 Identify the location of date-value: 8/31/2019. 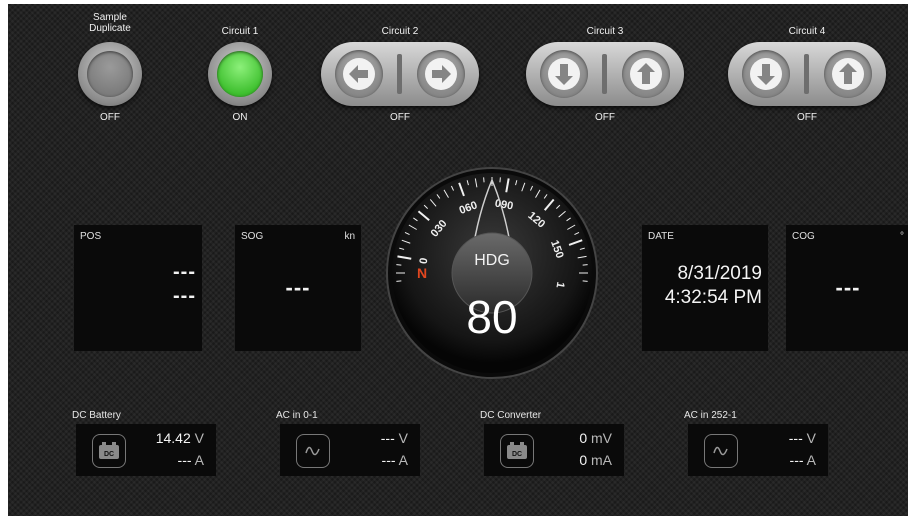
(719, 273).